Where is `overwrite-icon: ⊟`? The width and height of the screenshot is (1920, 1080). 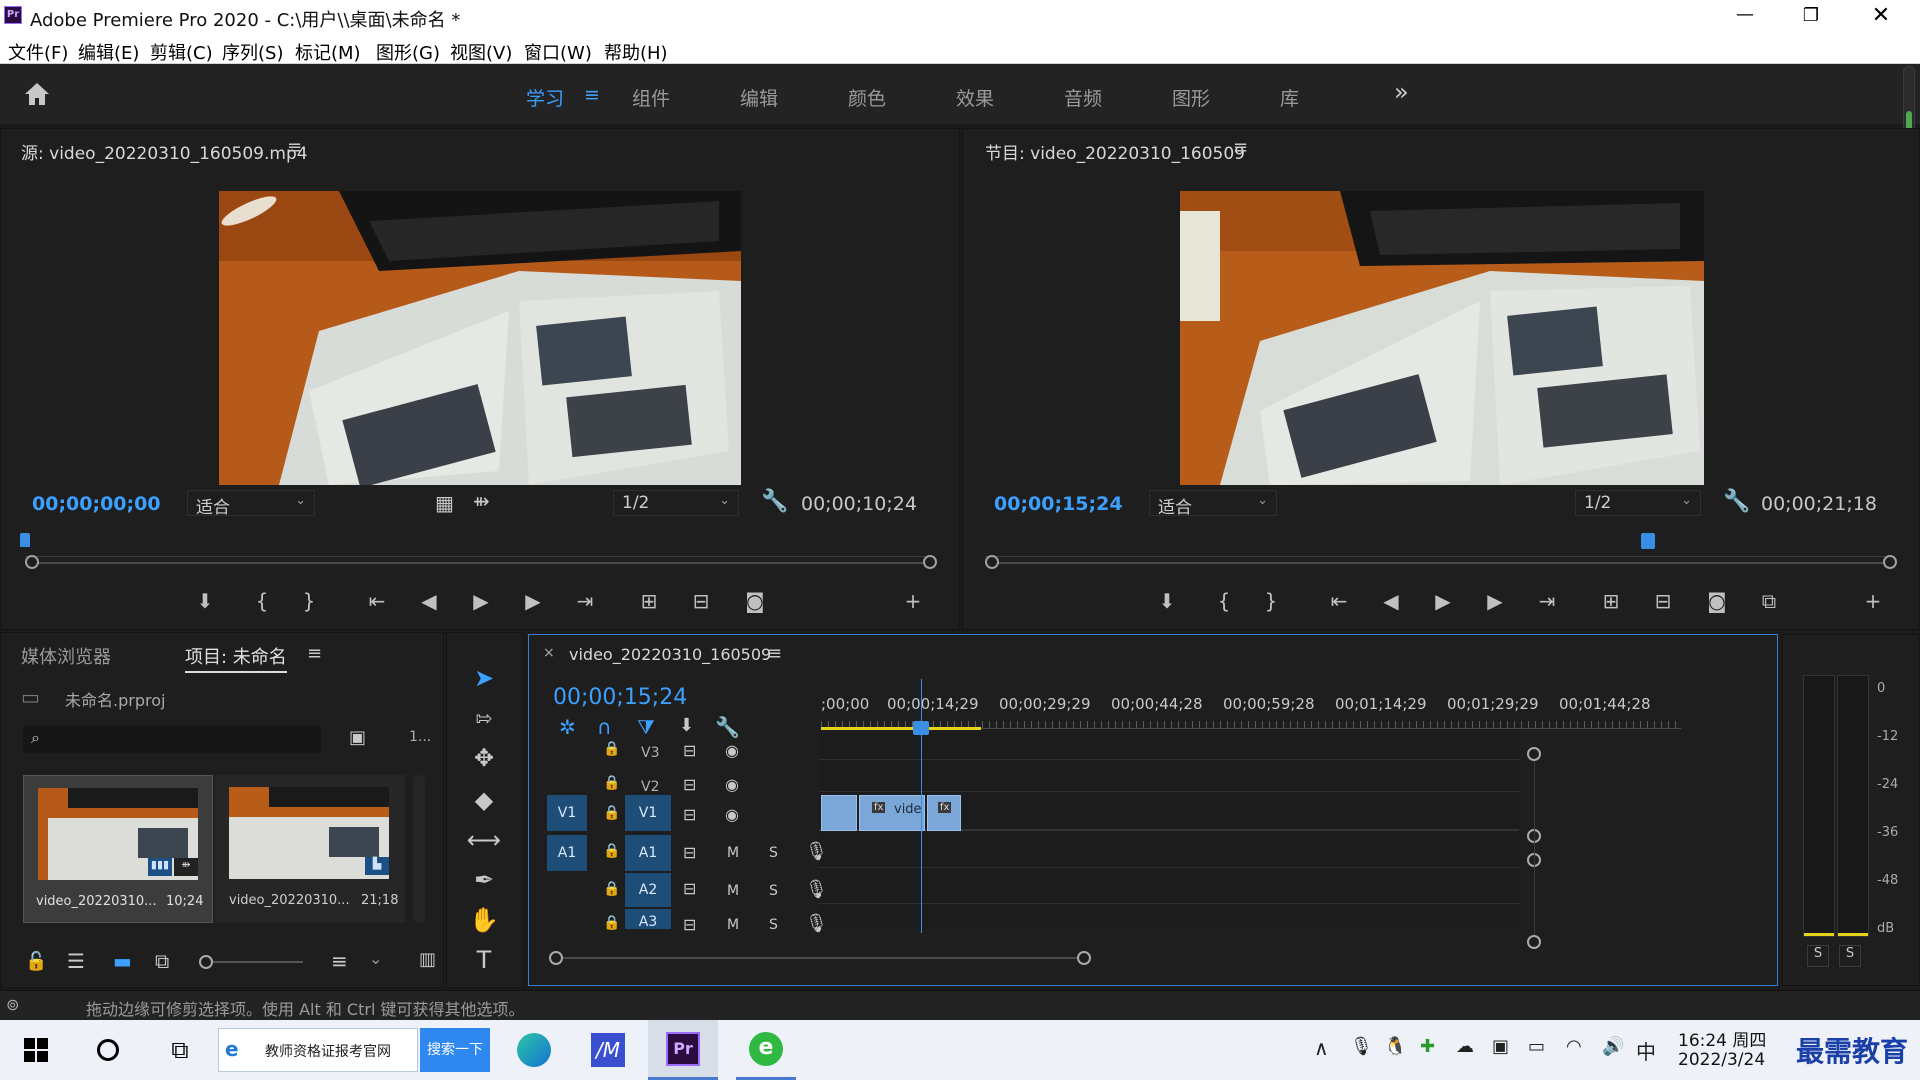
overwrite-icon: ⊟ is located at coordinates (701, 601).